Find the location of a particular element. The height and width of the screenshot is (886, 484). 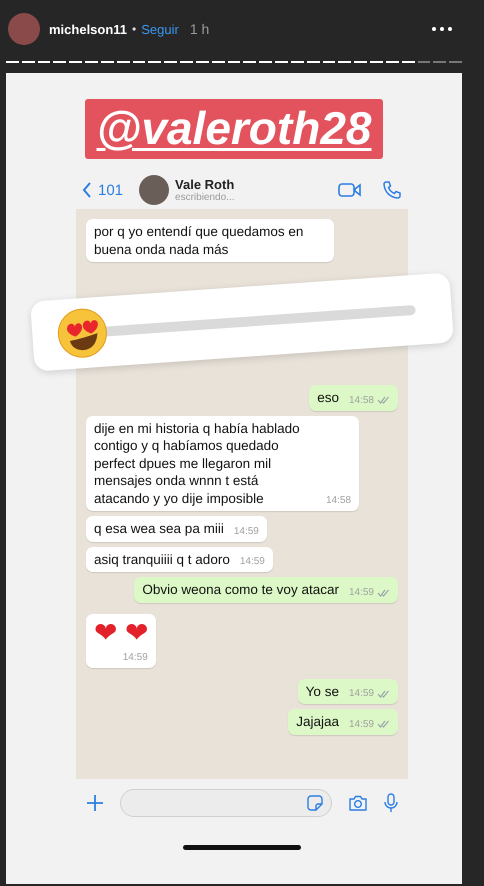

more-options-icon is located at coordinates (442, 29).